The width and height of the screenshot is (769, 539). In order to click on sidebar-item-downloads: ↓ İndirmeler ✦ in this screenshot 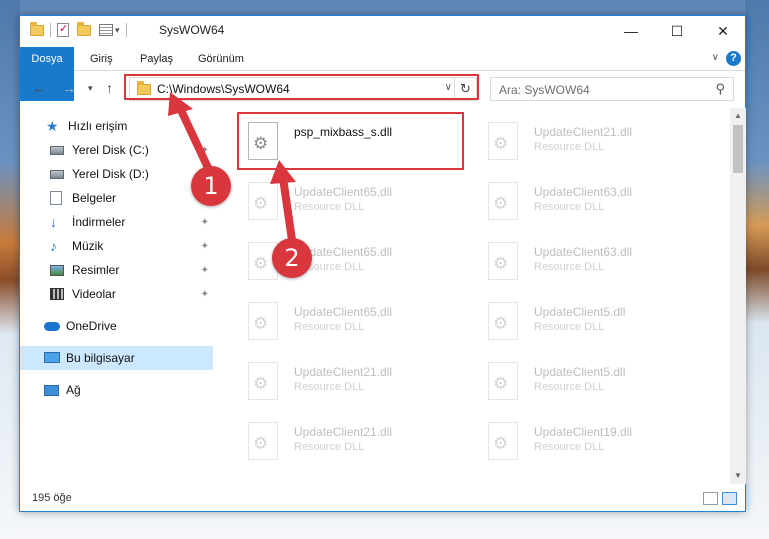, I will do `click(116, 222)`.